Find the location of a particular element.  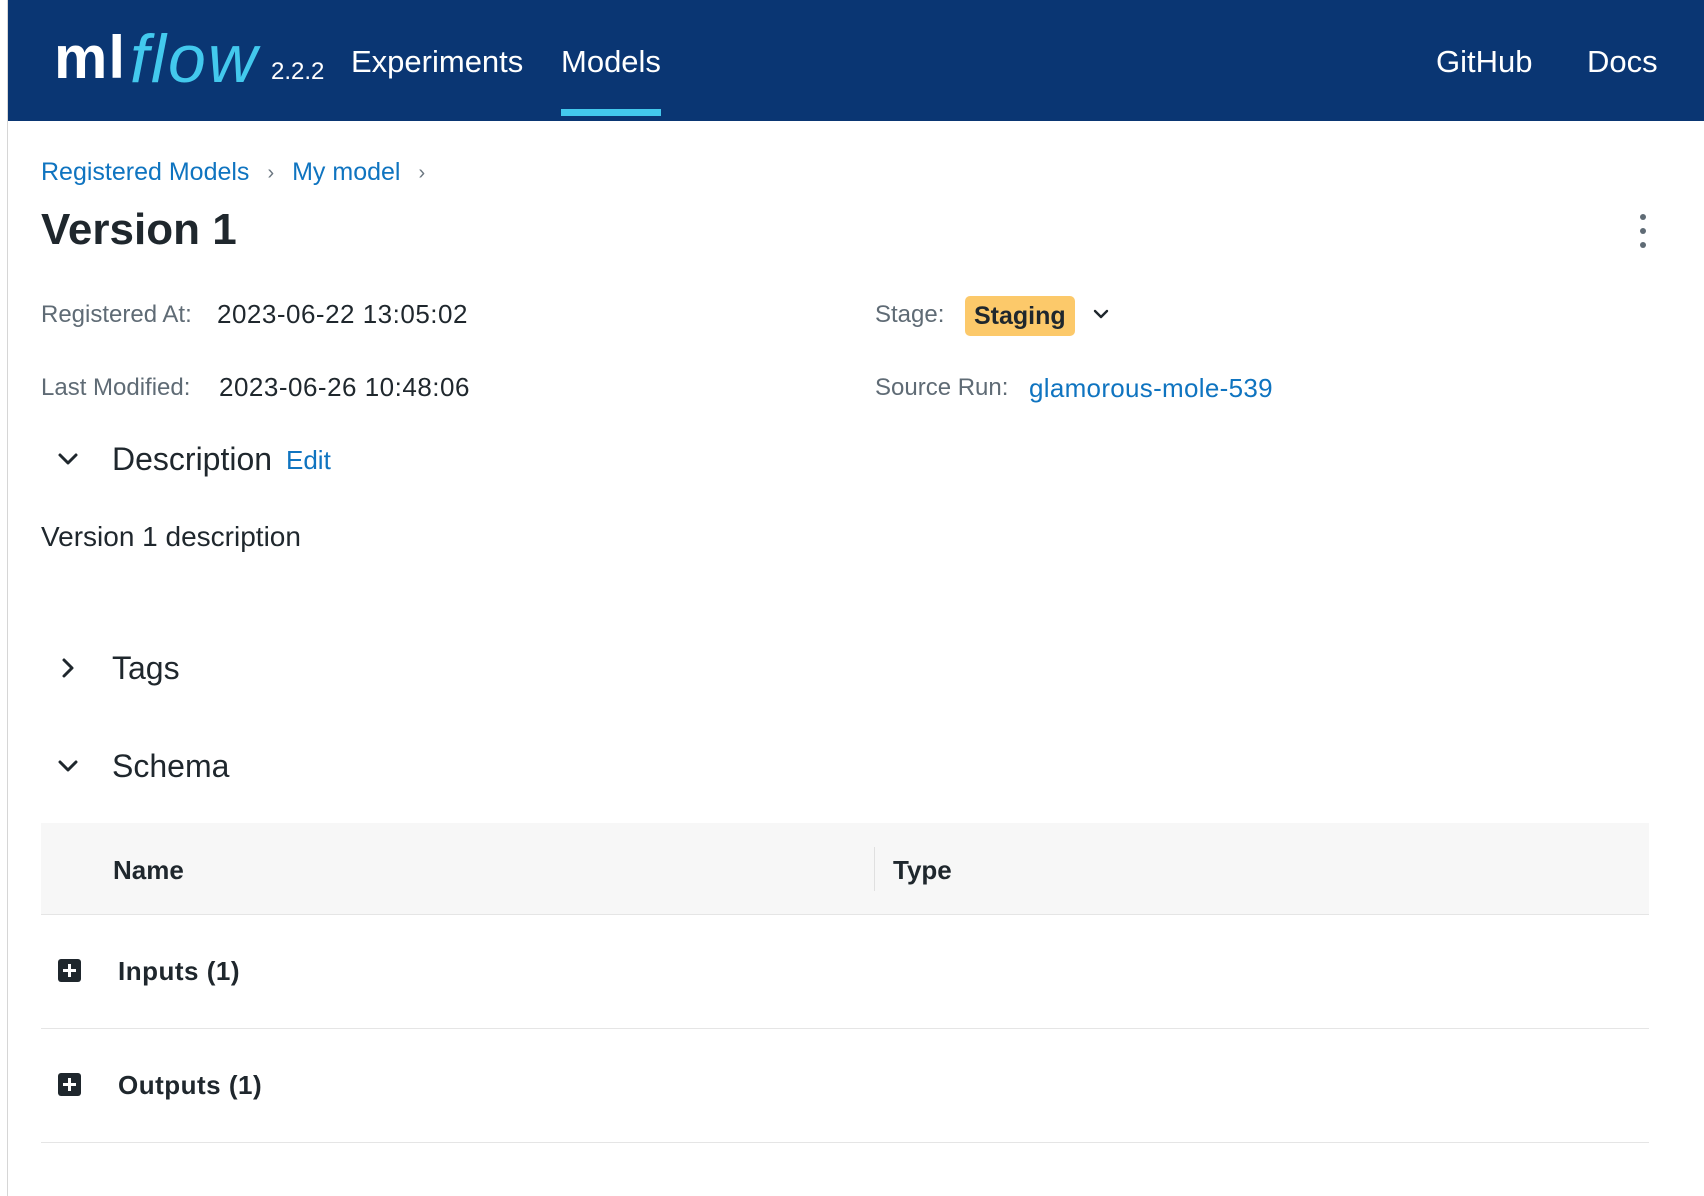

chevron-right-icon is located at coordinates (68, 668).